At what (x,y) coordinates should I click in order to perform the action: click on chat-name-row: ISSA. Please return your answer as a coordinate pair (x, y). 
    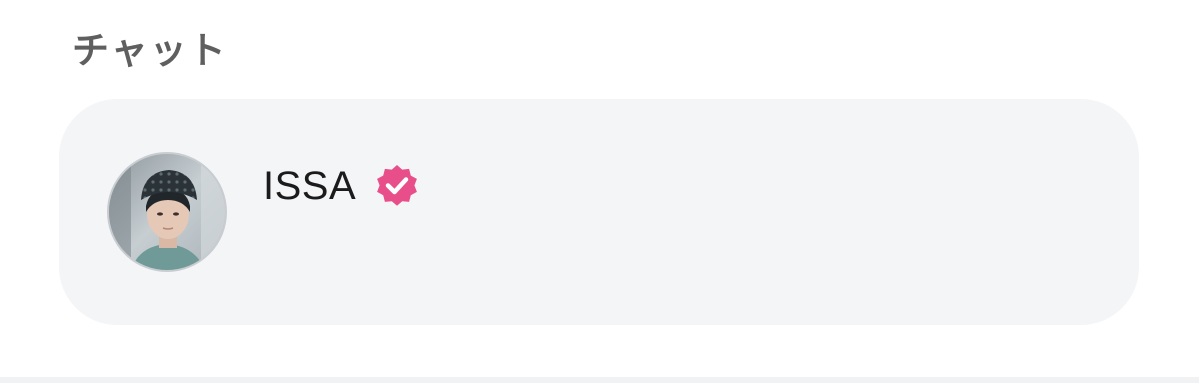
    Looking at the image, I should click on (341, 186).